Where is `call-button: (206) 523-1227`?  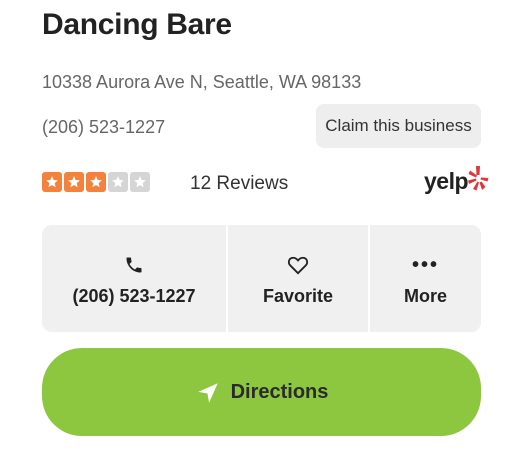
call-button: (206) 523-1227 is located at coordinates (135, 278).